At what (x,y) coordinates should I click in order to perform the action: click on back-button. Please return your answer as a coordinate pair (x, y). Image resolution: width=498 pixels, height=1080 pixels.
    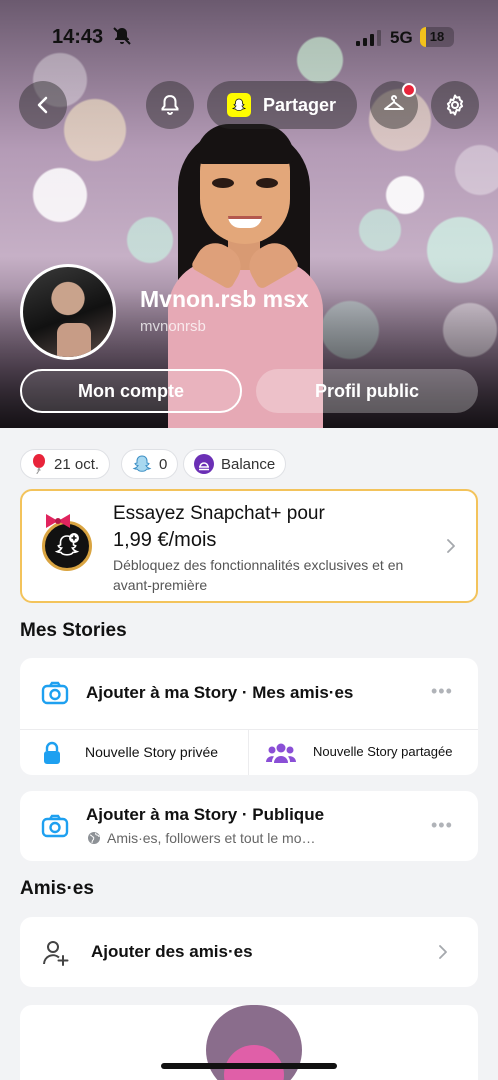
    Looking at the image, I should click on (43, 105).